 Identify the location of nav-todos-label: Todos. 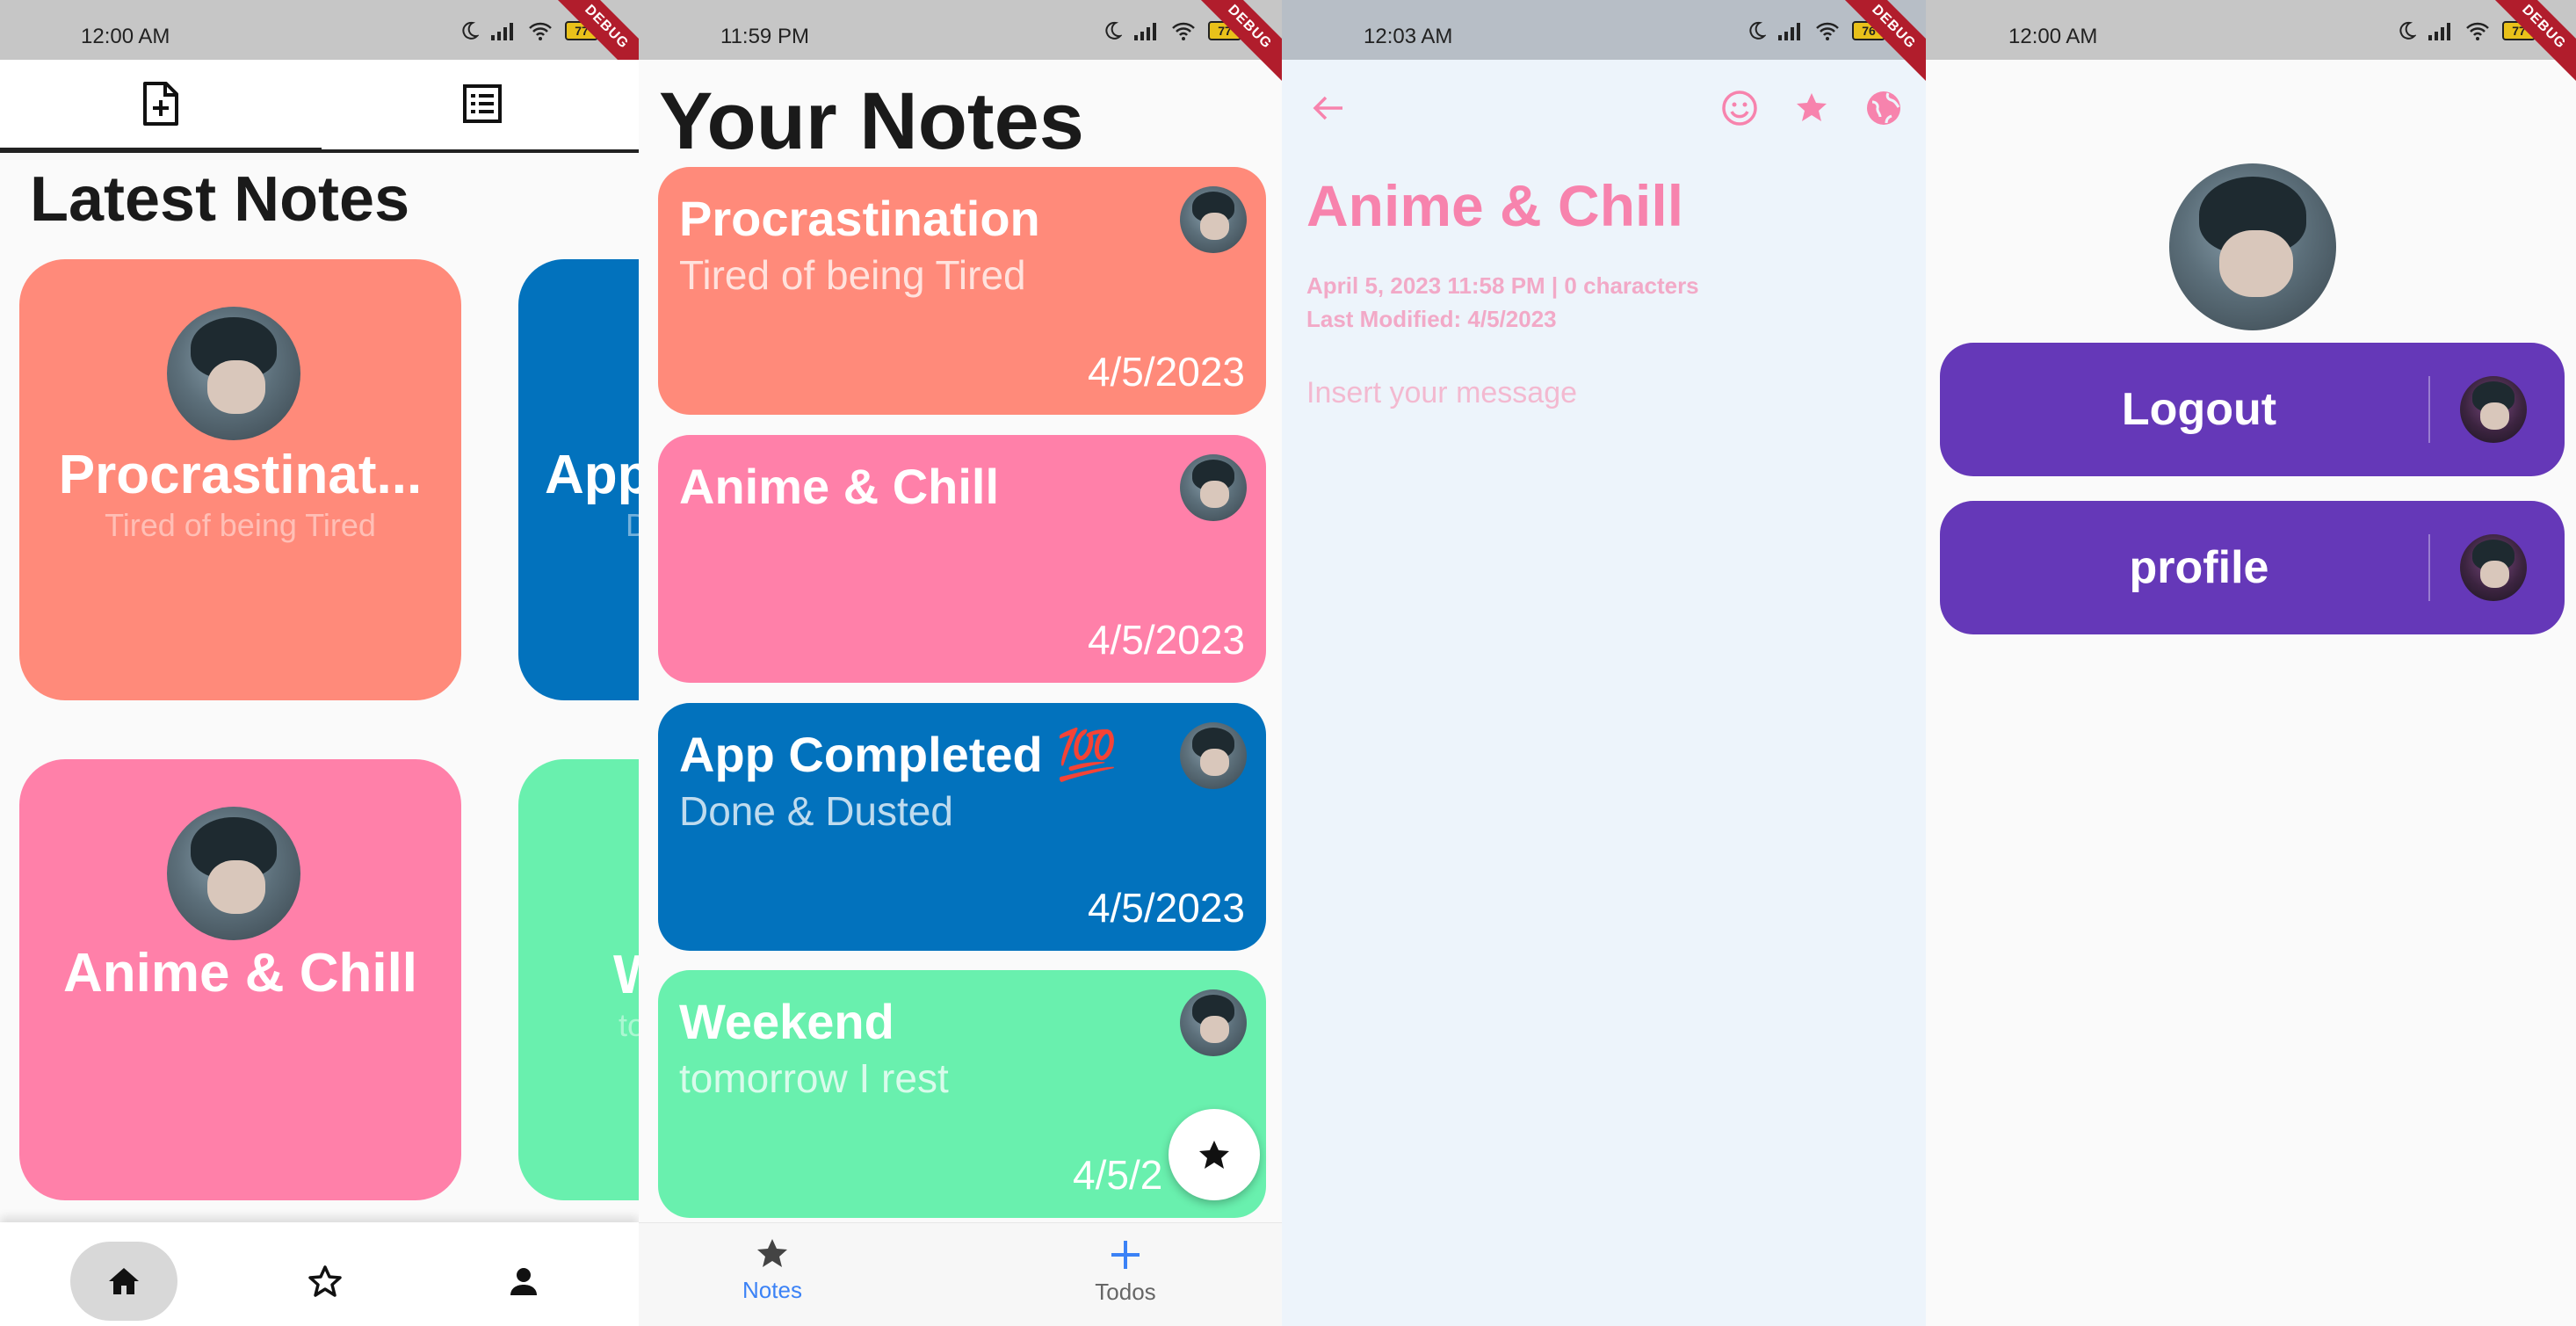
(1125, 1292).